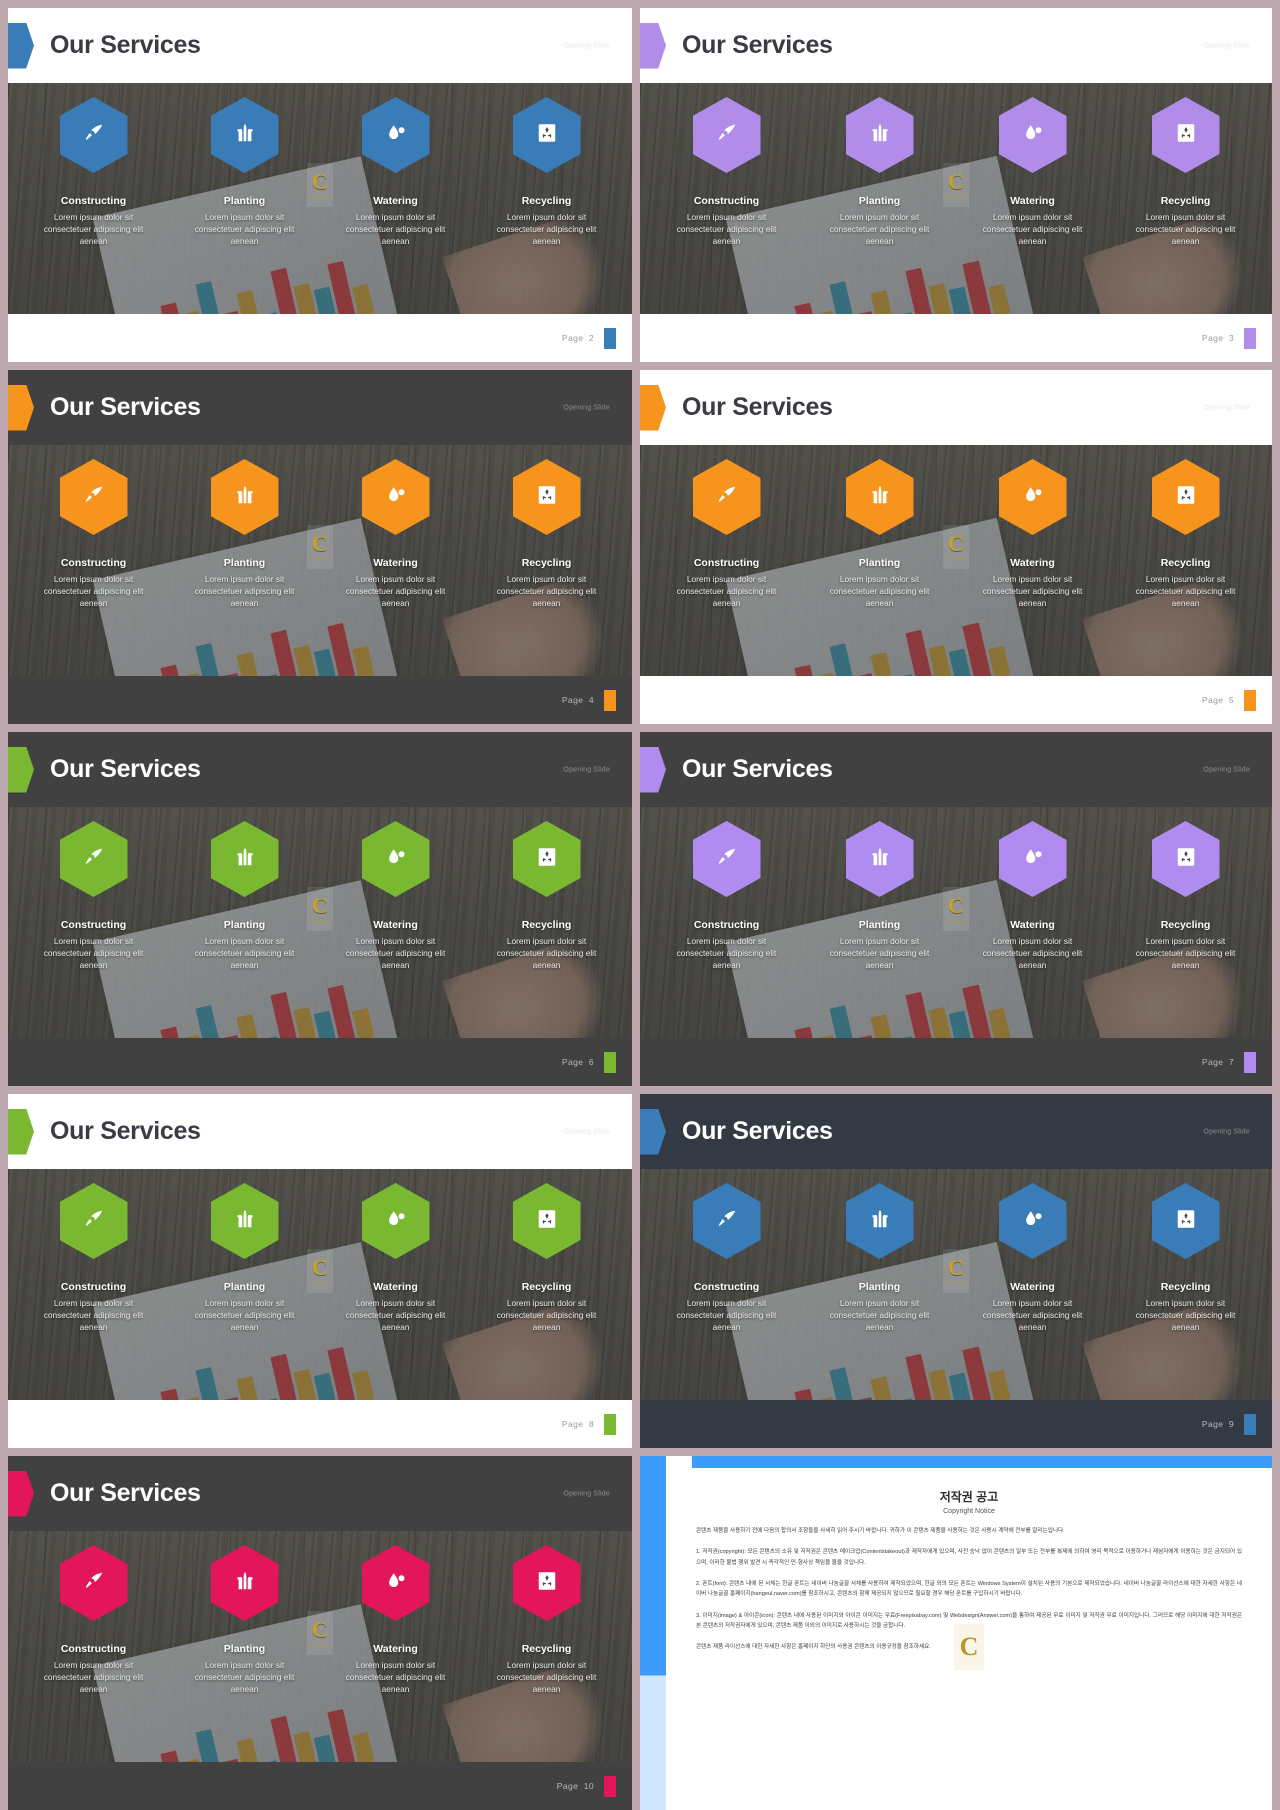 The width and height of the screenshot is (1280, 1810). I want to click on header-accent-hexagon, so click(653, 45).